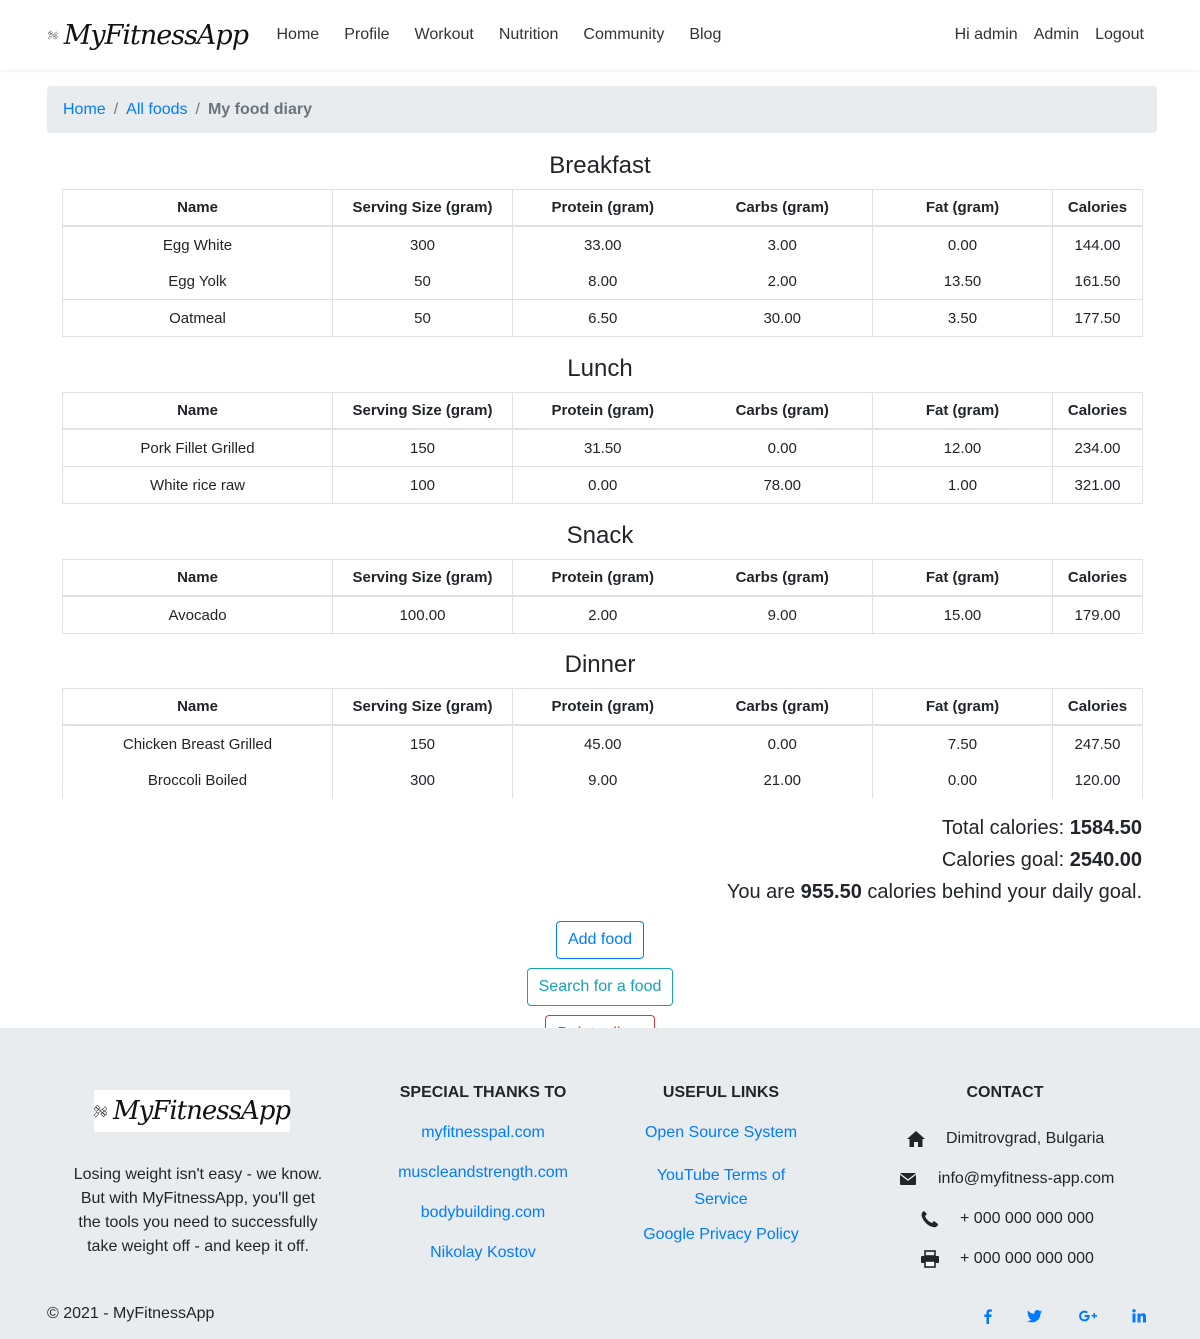 This screenshot has width=1200, height=1339. I want to click on useful-link: Google Privacy Policy, so click(721, 1235).